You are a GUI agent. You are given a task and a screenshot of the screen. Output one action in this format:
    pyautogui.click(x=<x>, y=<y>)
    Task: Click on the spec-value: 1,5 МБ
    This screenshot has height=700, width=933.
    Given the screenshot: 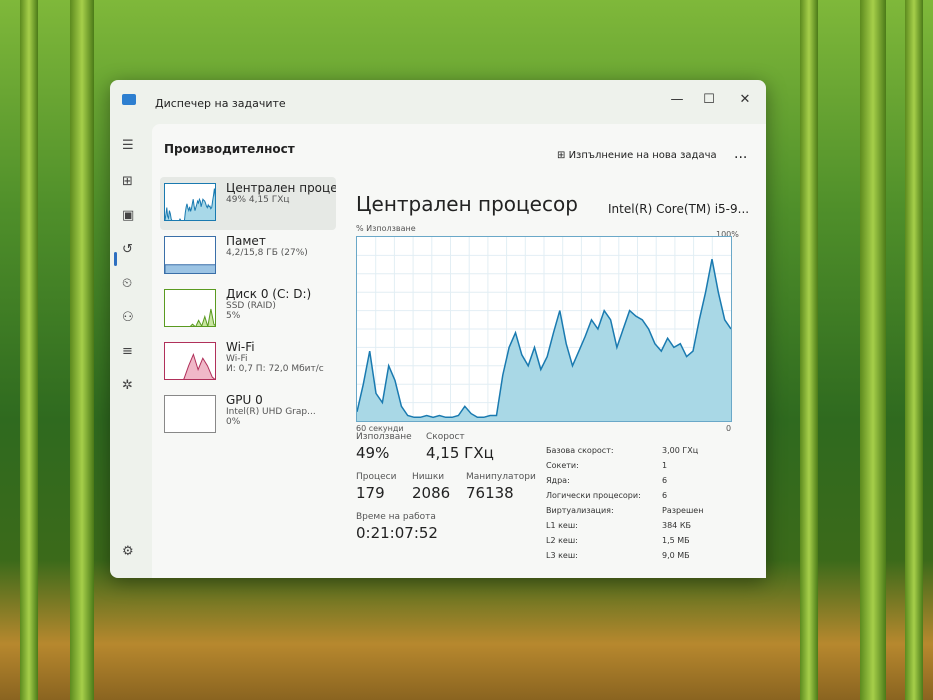 What is the action you would take?
    pyautogui.click(x=676, y=540)
    